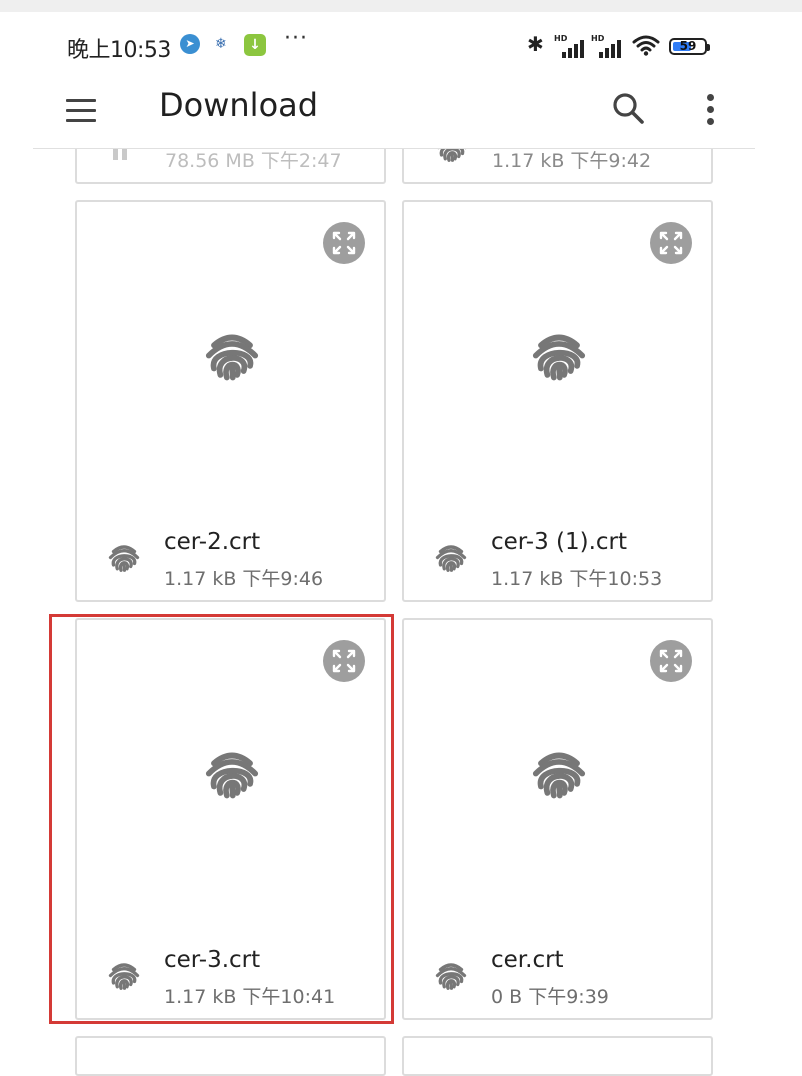 This screenshot has height=1076, width=802. Describe the element at coordinates (711, 110) in the screenshot. I see `more-vert-icon` at that location.